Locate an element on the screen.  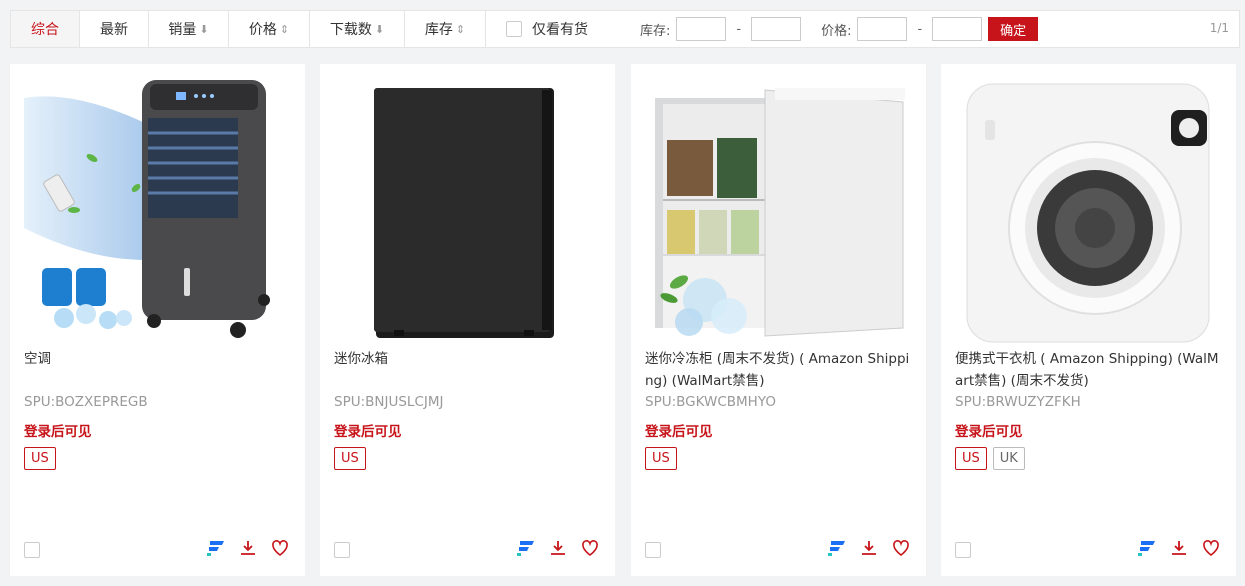
stock-min-input is located at coordinates (701, 29).